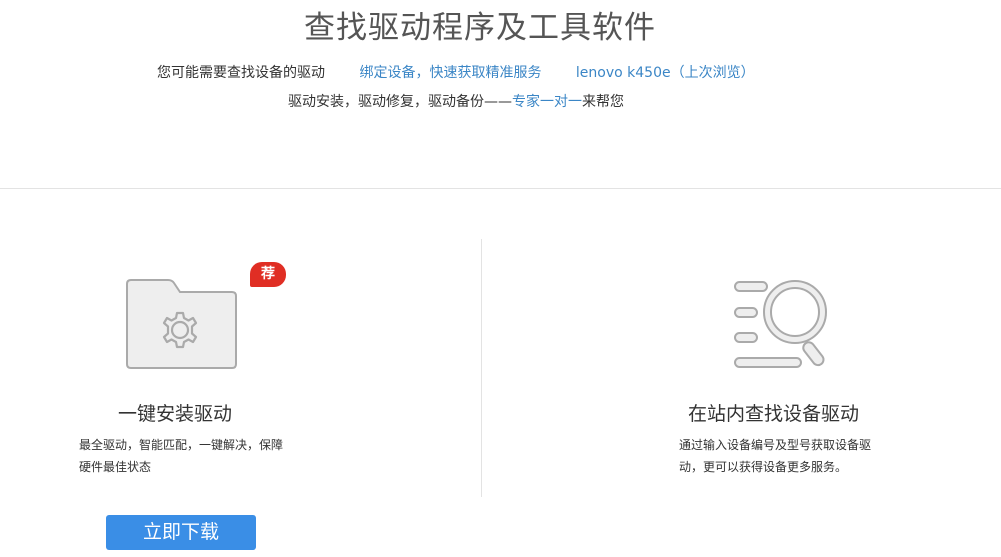 This screenshot has width=1001, height=557. What do you see at coordinates (181, 532) in the screenshot?
I see `download-now-button: 立即下载` at bounding box center [181, 532].